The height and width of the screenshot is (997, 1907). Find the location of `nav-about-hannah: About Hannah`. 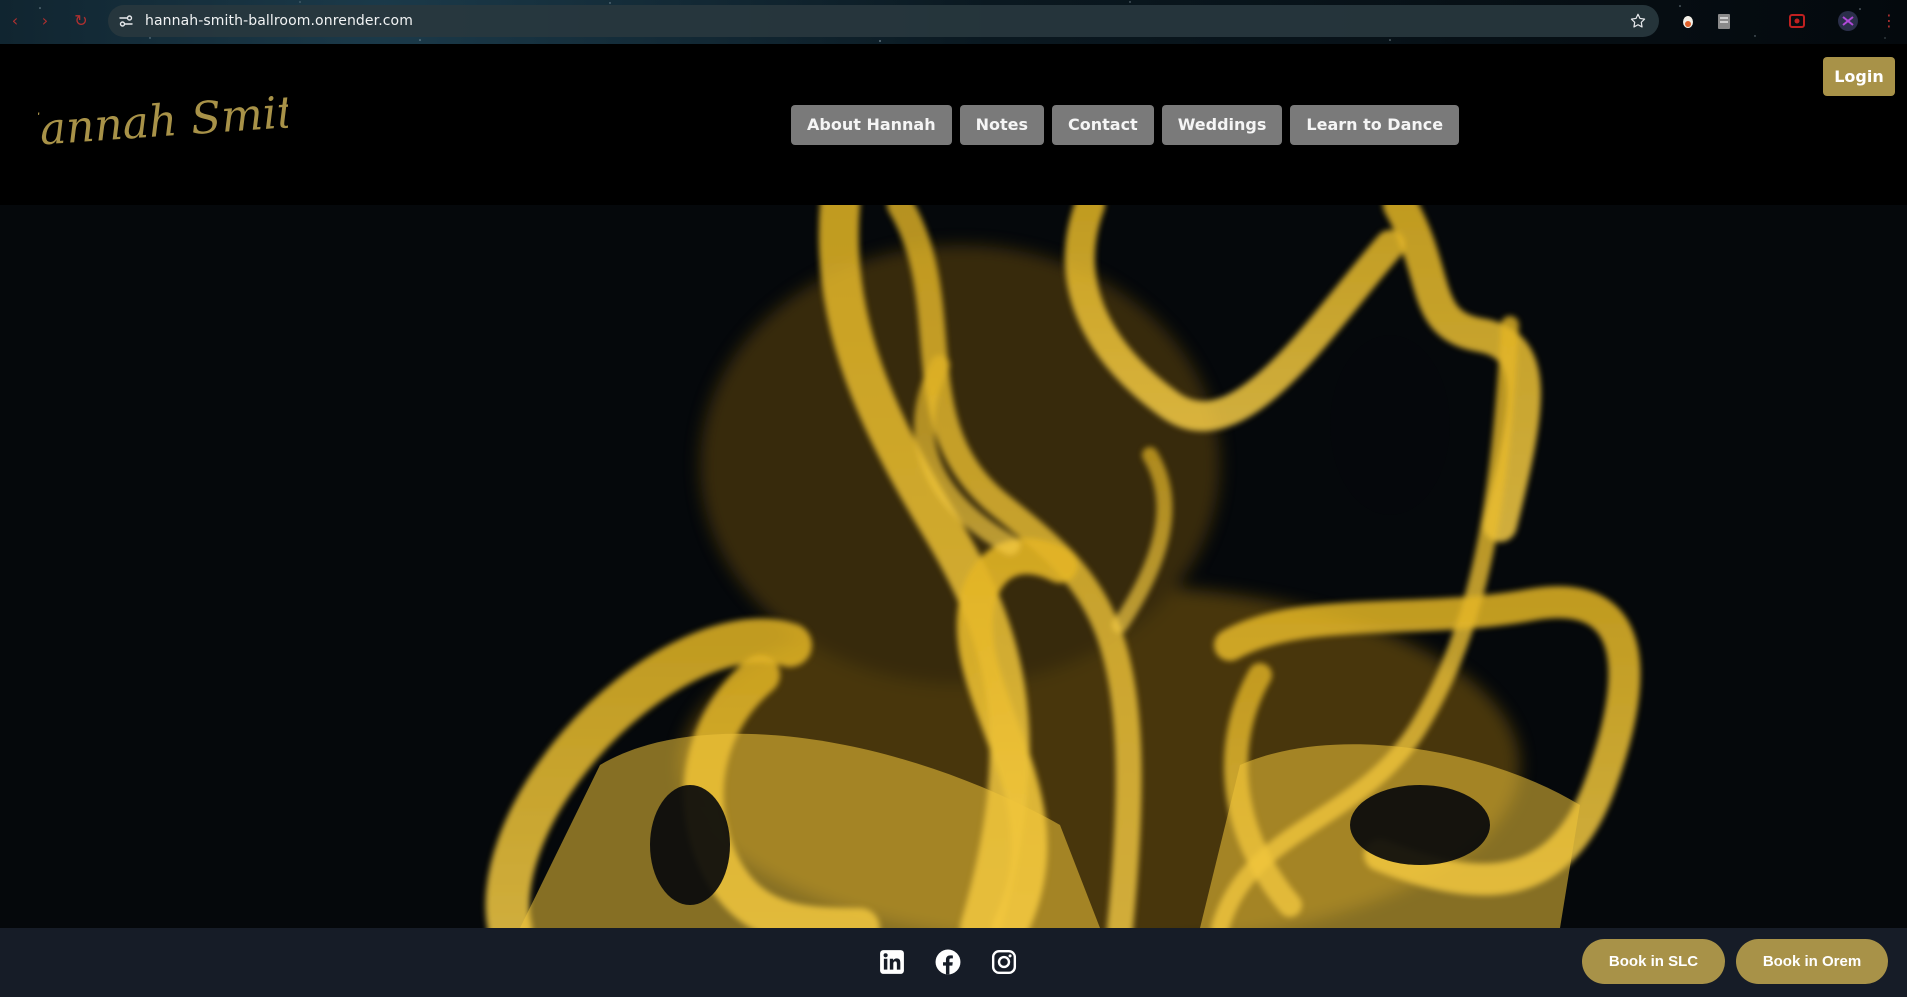

nav-about-hannah: About Hannah is located at coordinates (871, 125).